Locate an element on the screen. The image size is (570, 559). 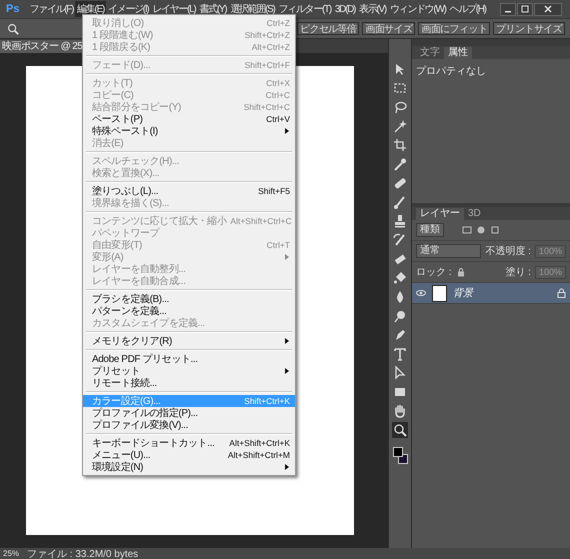
maximize-button is located at coordinates (525, 9).